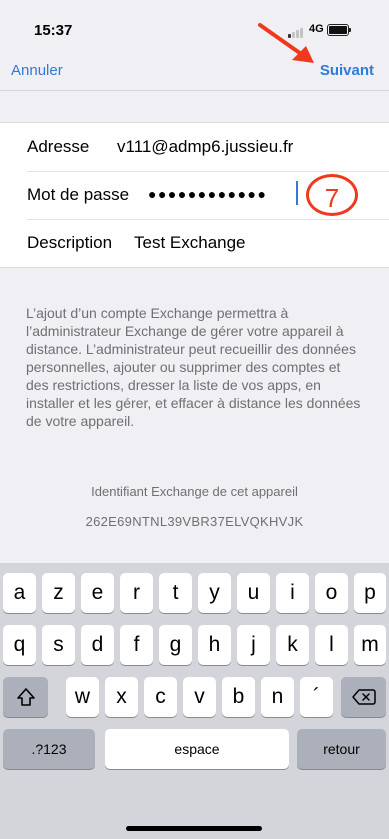 This screenshot has height=839, width=389. Describe the element at coordinates (194, 491) in the screenshot. I see `device-id-title: Identifiant Exchange de cet appareil` at that location.